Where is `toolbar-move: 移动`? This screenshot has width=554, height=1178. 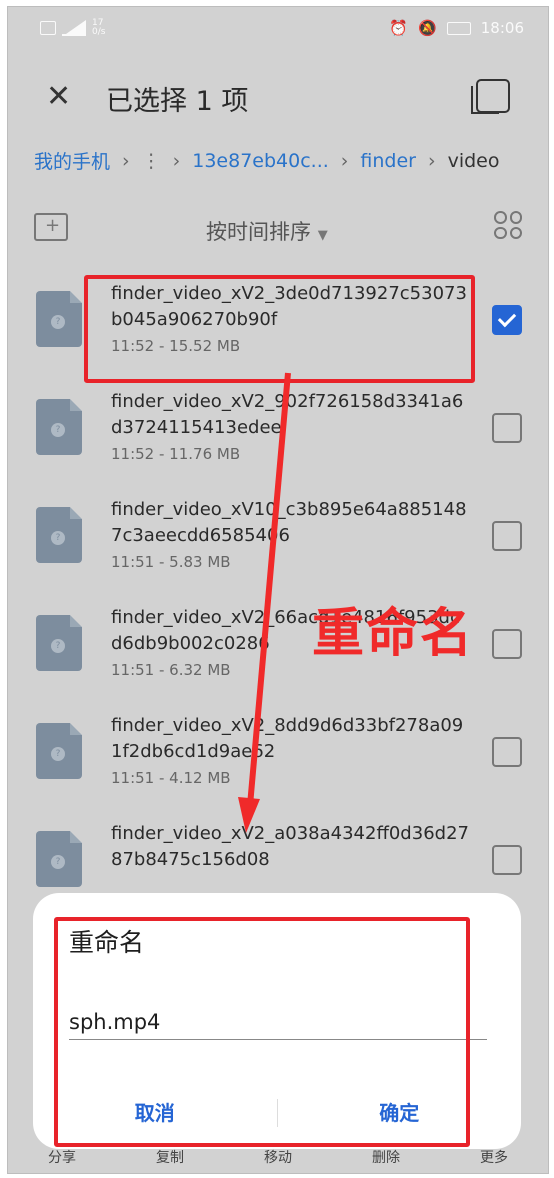
toolbar-move: 移动 is located at coordinates (278, 1160).